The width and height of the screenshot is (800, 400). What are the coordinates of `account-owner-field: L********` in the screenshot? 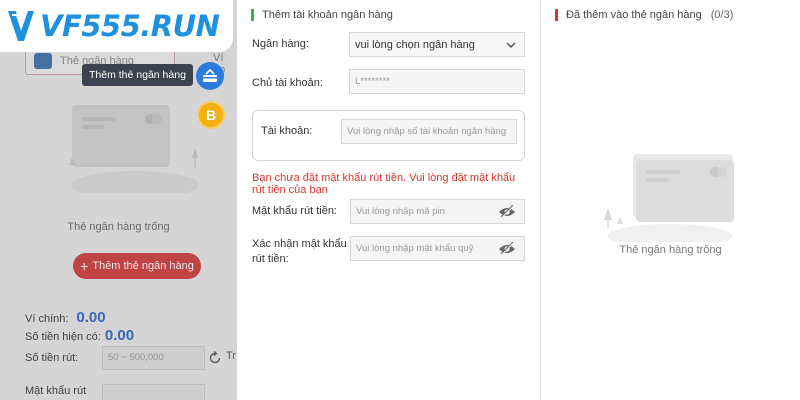 It's located at (437, 81).